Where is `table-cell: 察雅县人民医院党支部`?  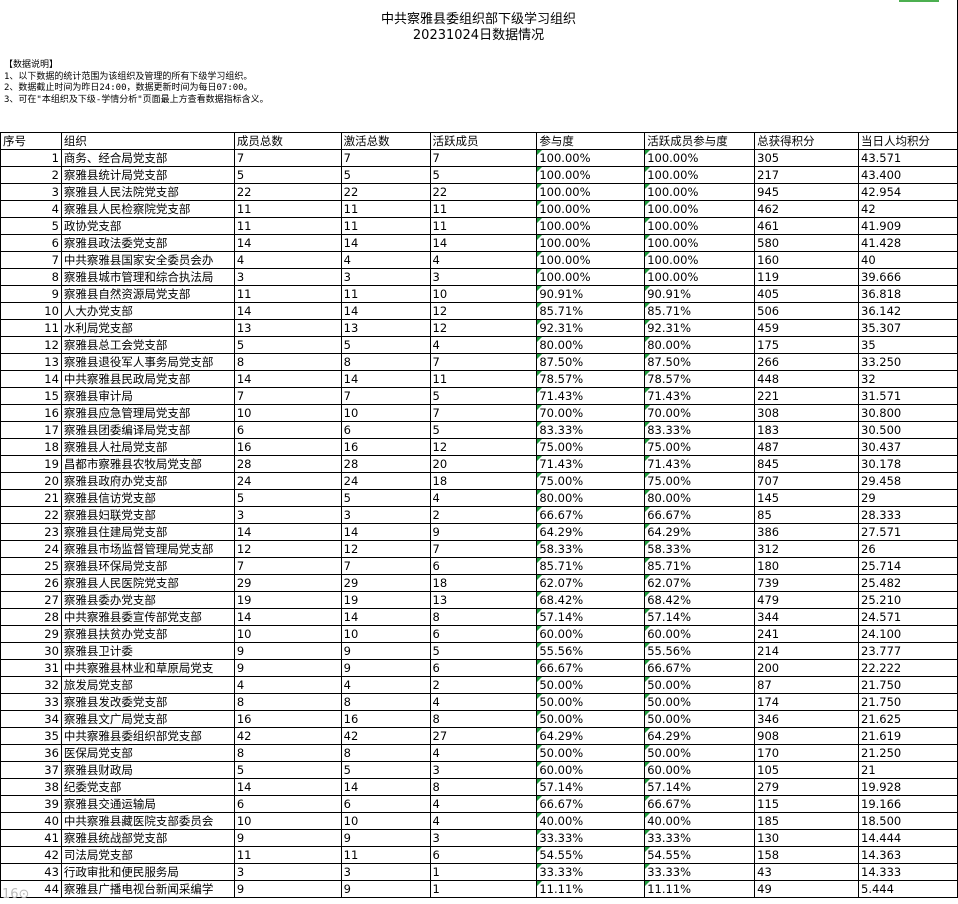 table-cell: 察雅县人民医院党支部 is located at coordinates (147, 583).